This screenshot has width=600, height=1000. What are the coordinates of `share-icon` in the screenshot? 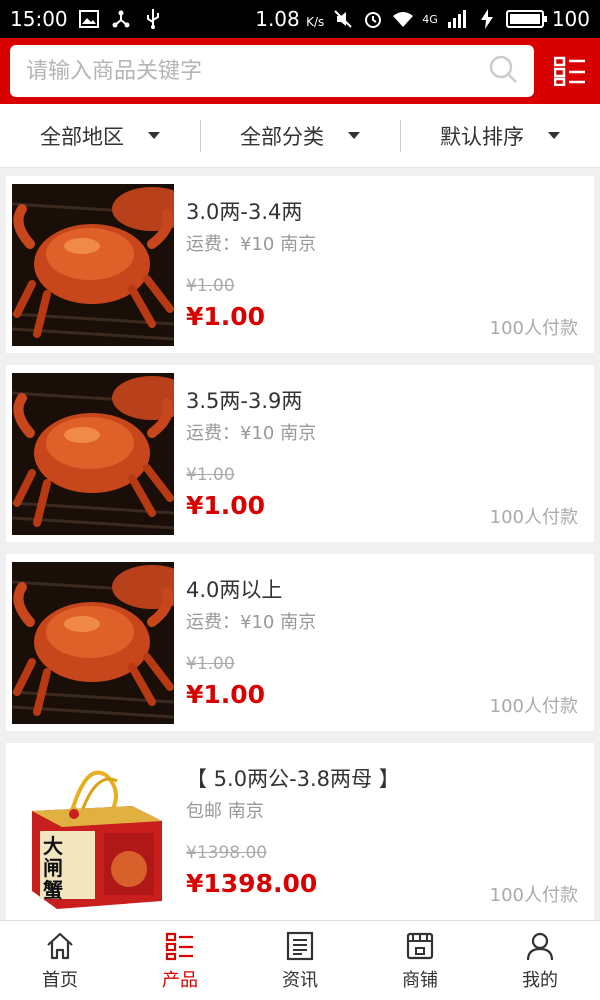 It's located at (121, 19).